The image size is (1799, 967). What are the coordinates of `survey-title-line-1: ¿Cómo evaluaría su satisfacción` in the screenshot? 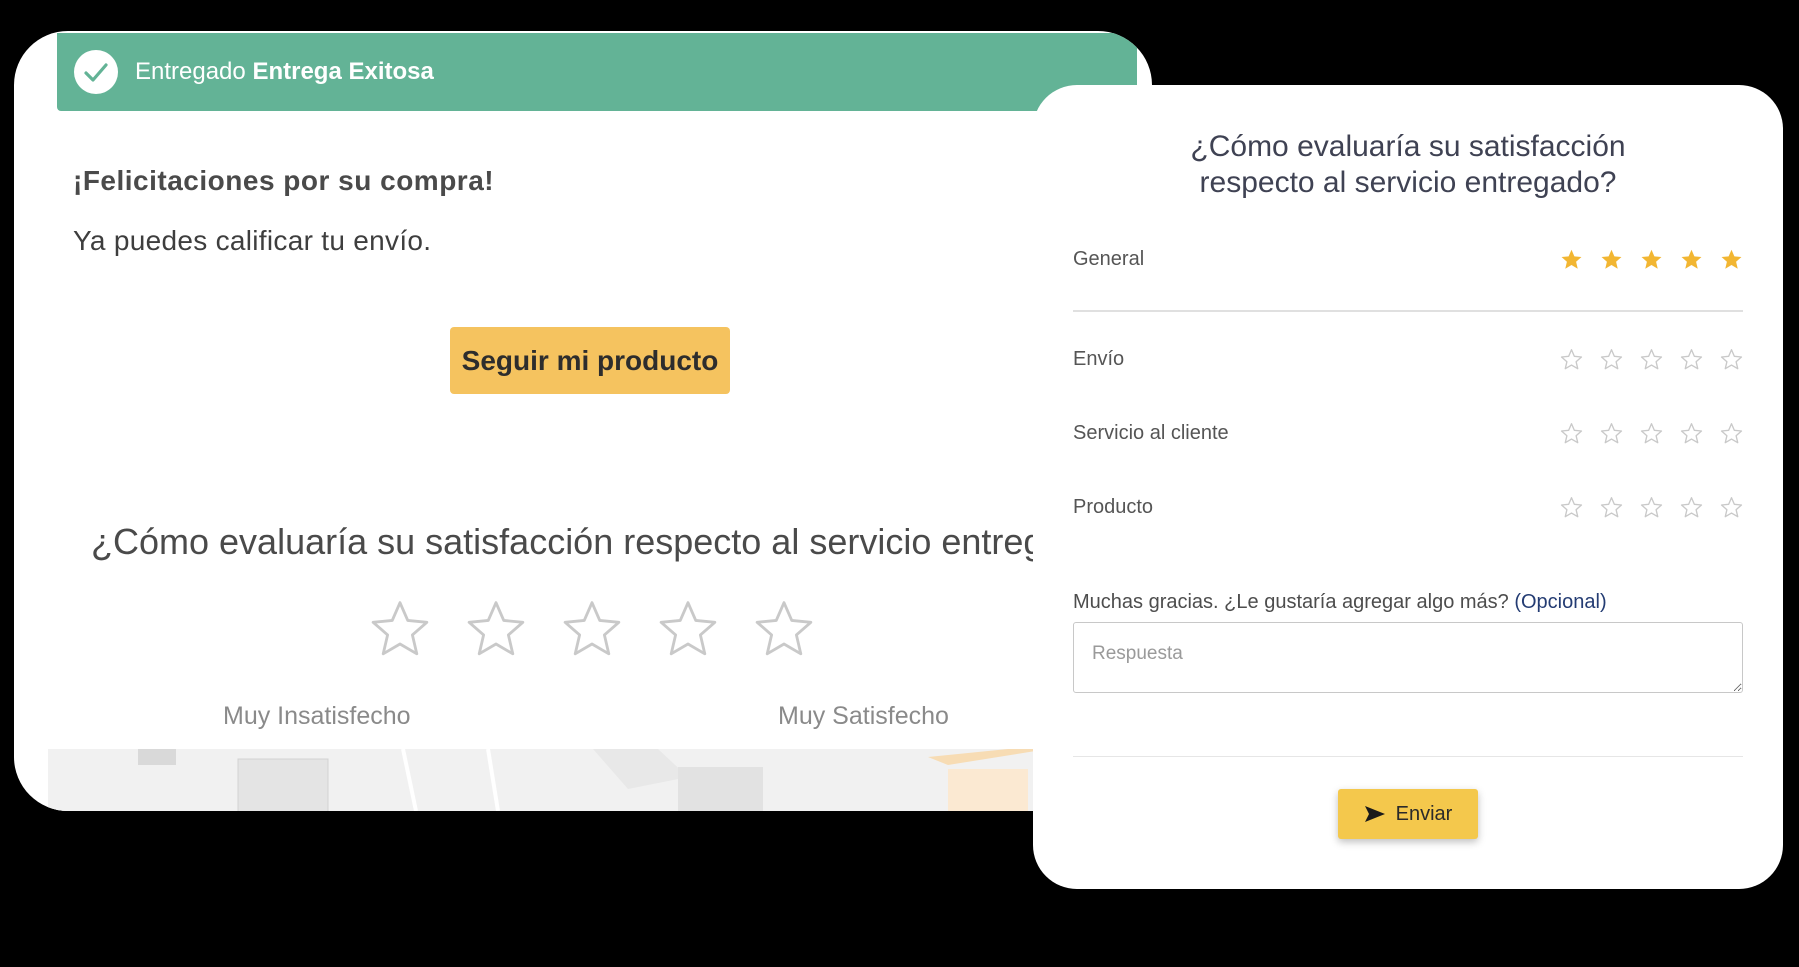 It's located at (1408, 146).